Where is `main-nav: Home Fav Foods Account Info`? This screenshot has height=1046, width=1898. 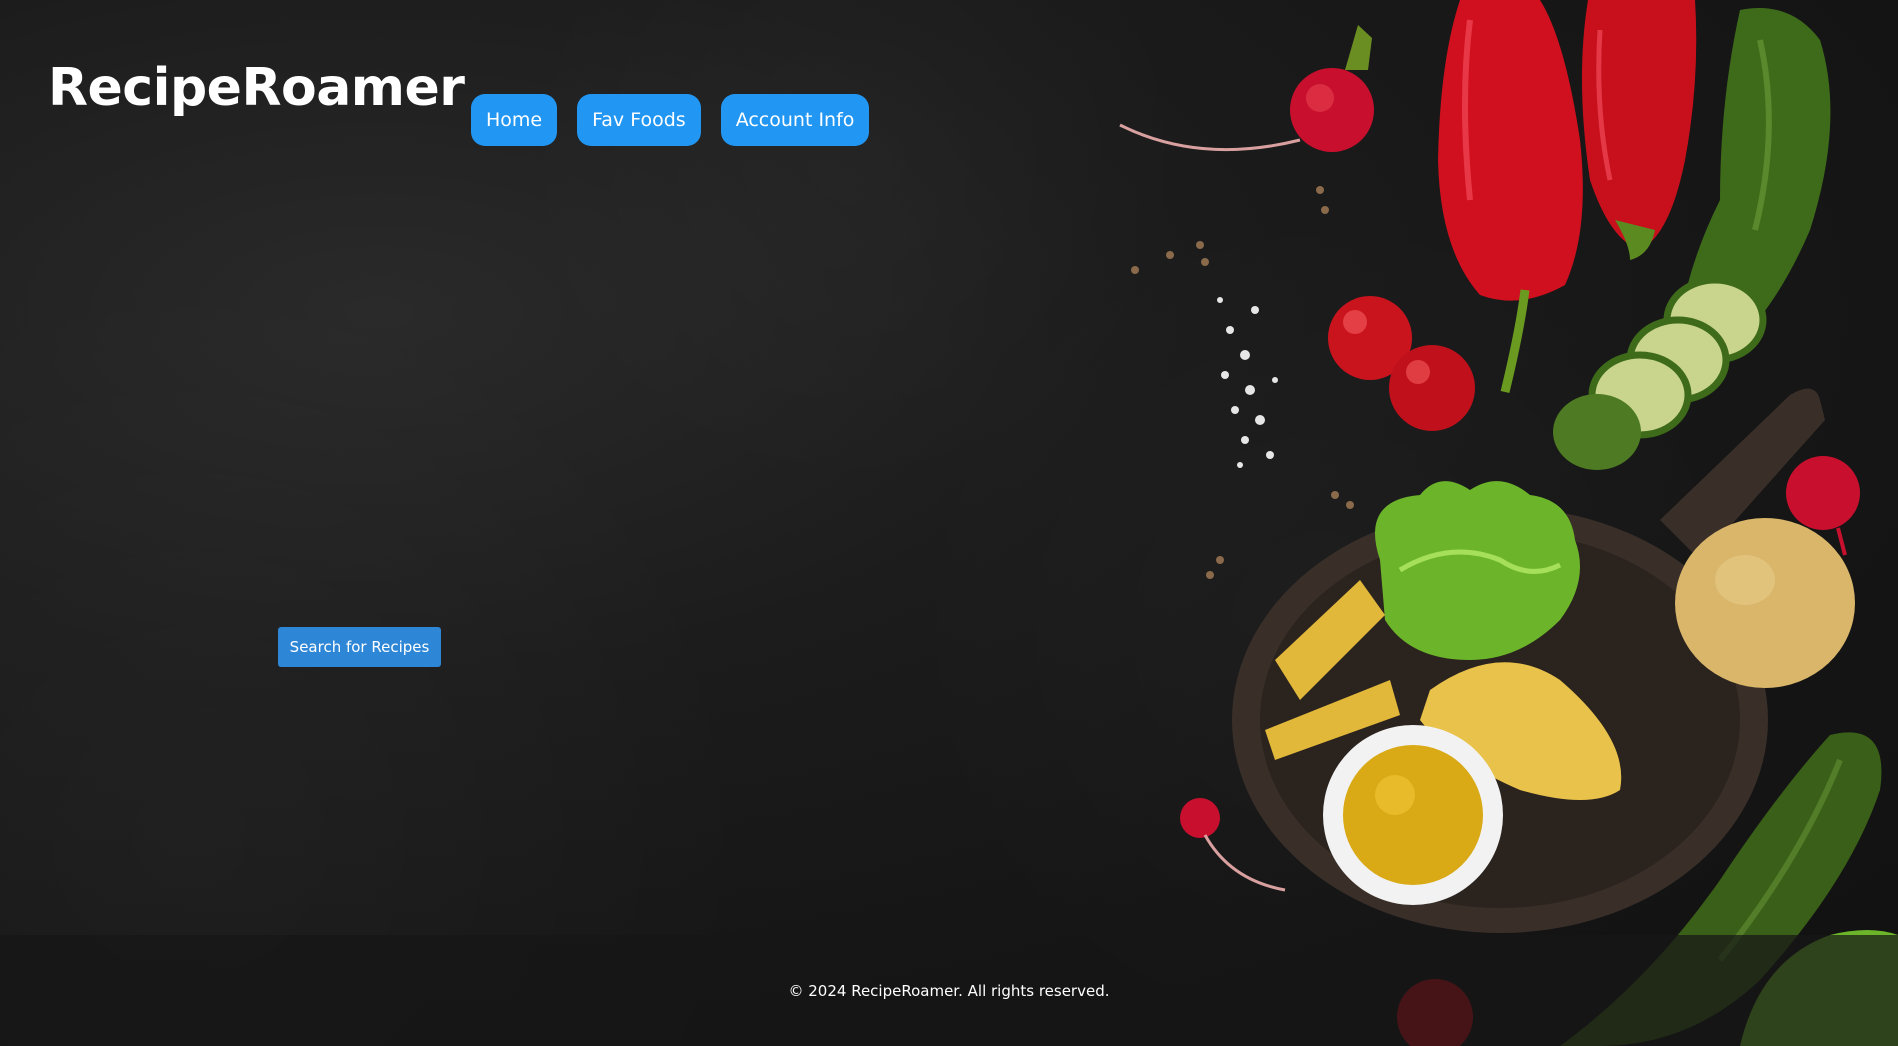
main-nav: Home Fav Foods Account Info is located at coordinates (670, 120).